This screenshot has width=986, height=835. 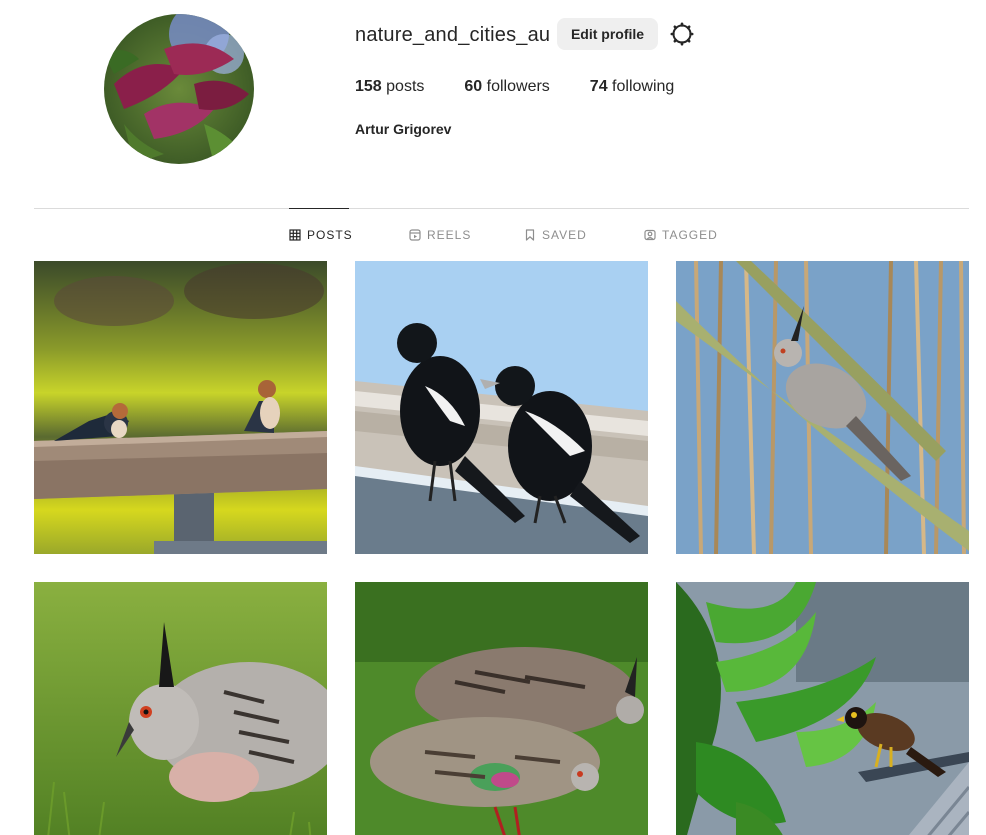 I want to click on tab-posts-label: POSTS, so click(x=330, y=235).